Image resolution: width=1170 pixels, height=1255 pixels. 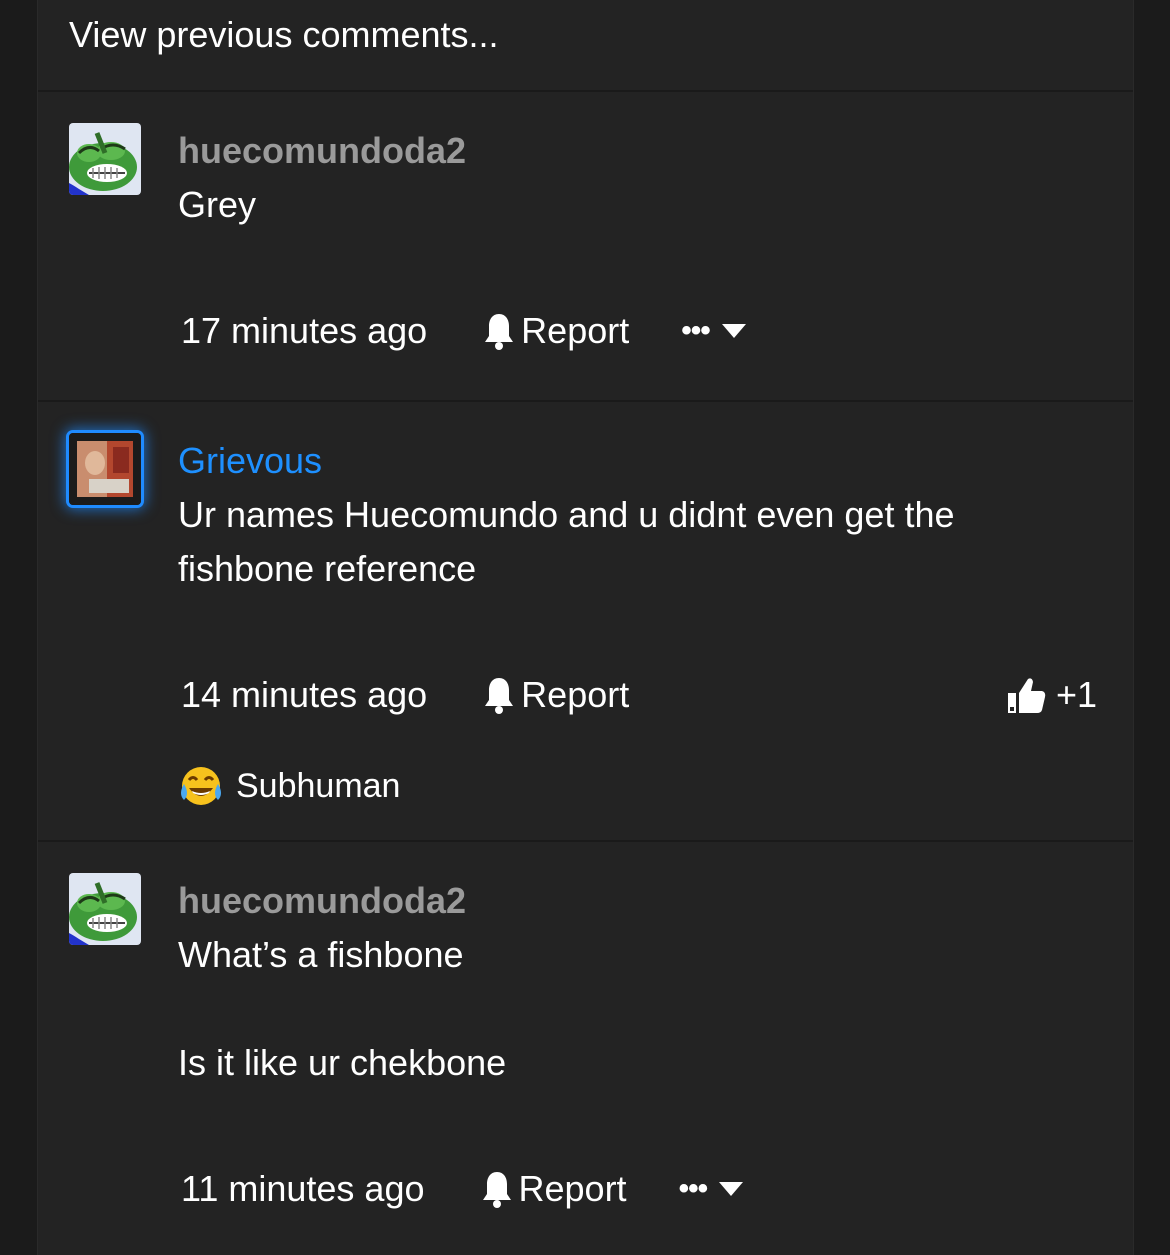 I want to click on comment-body-line: fishbone reference, so click(x=327, y=568).